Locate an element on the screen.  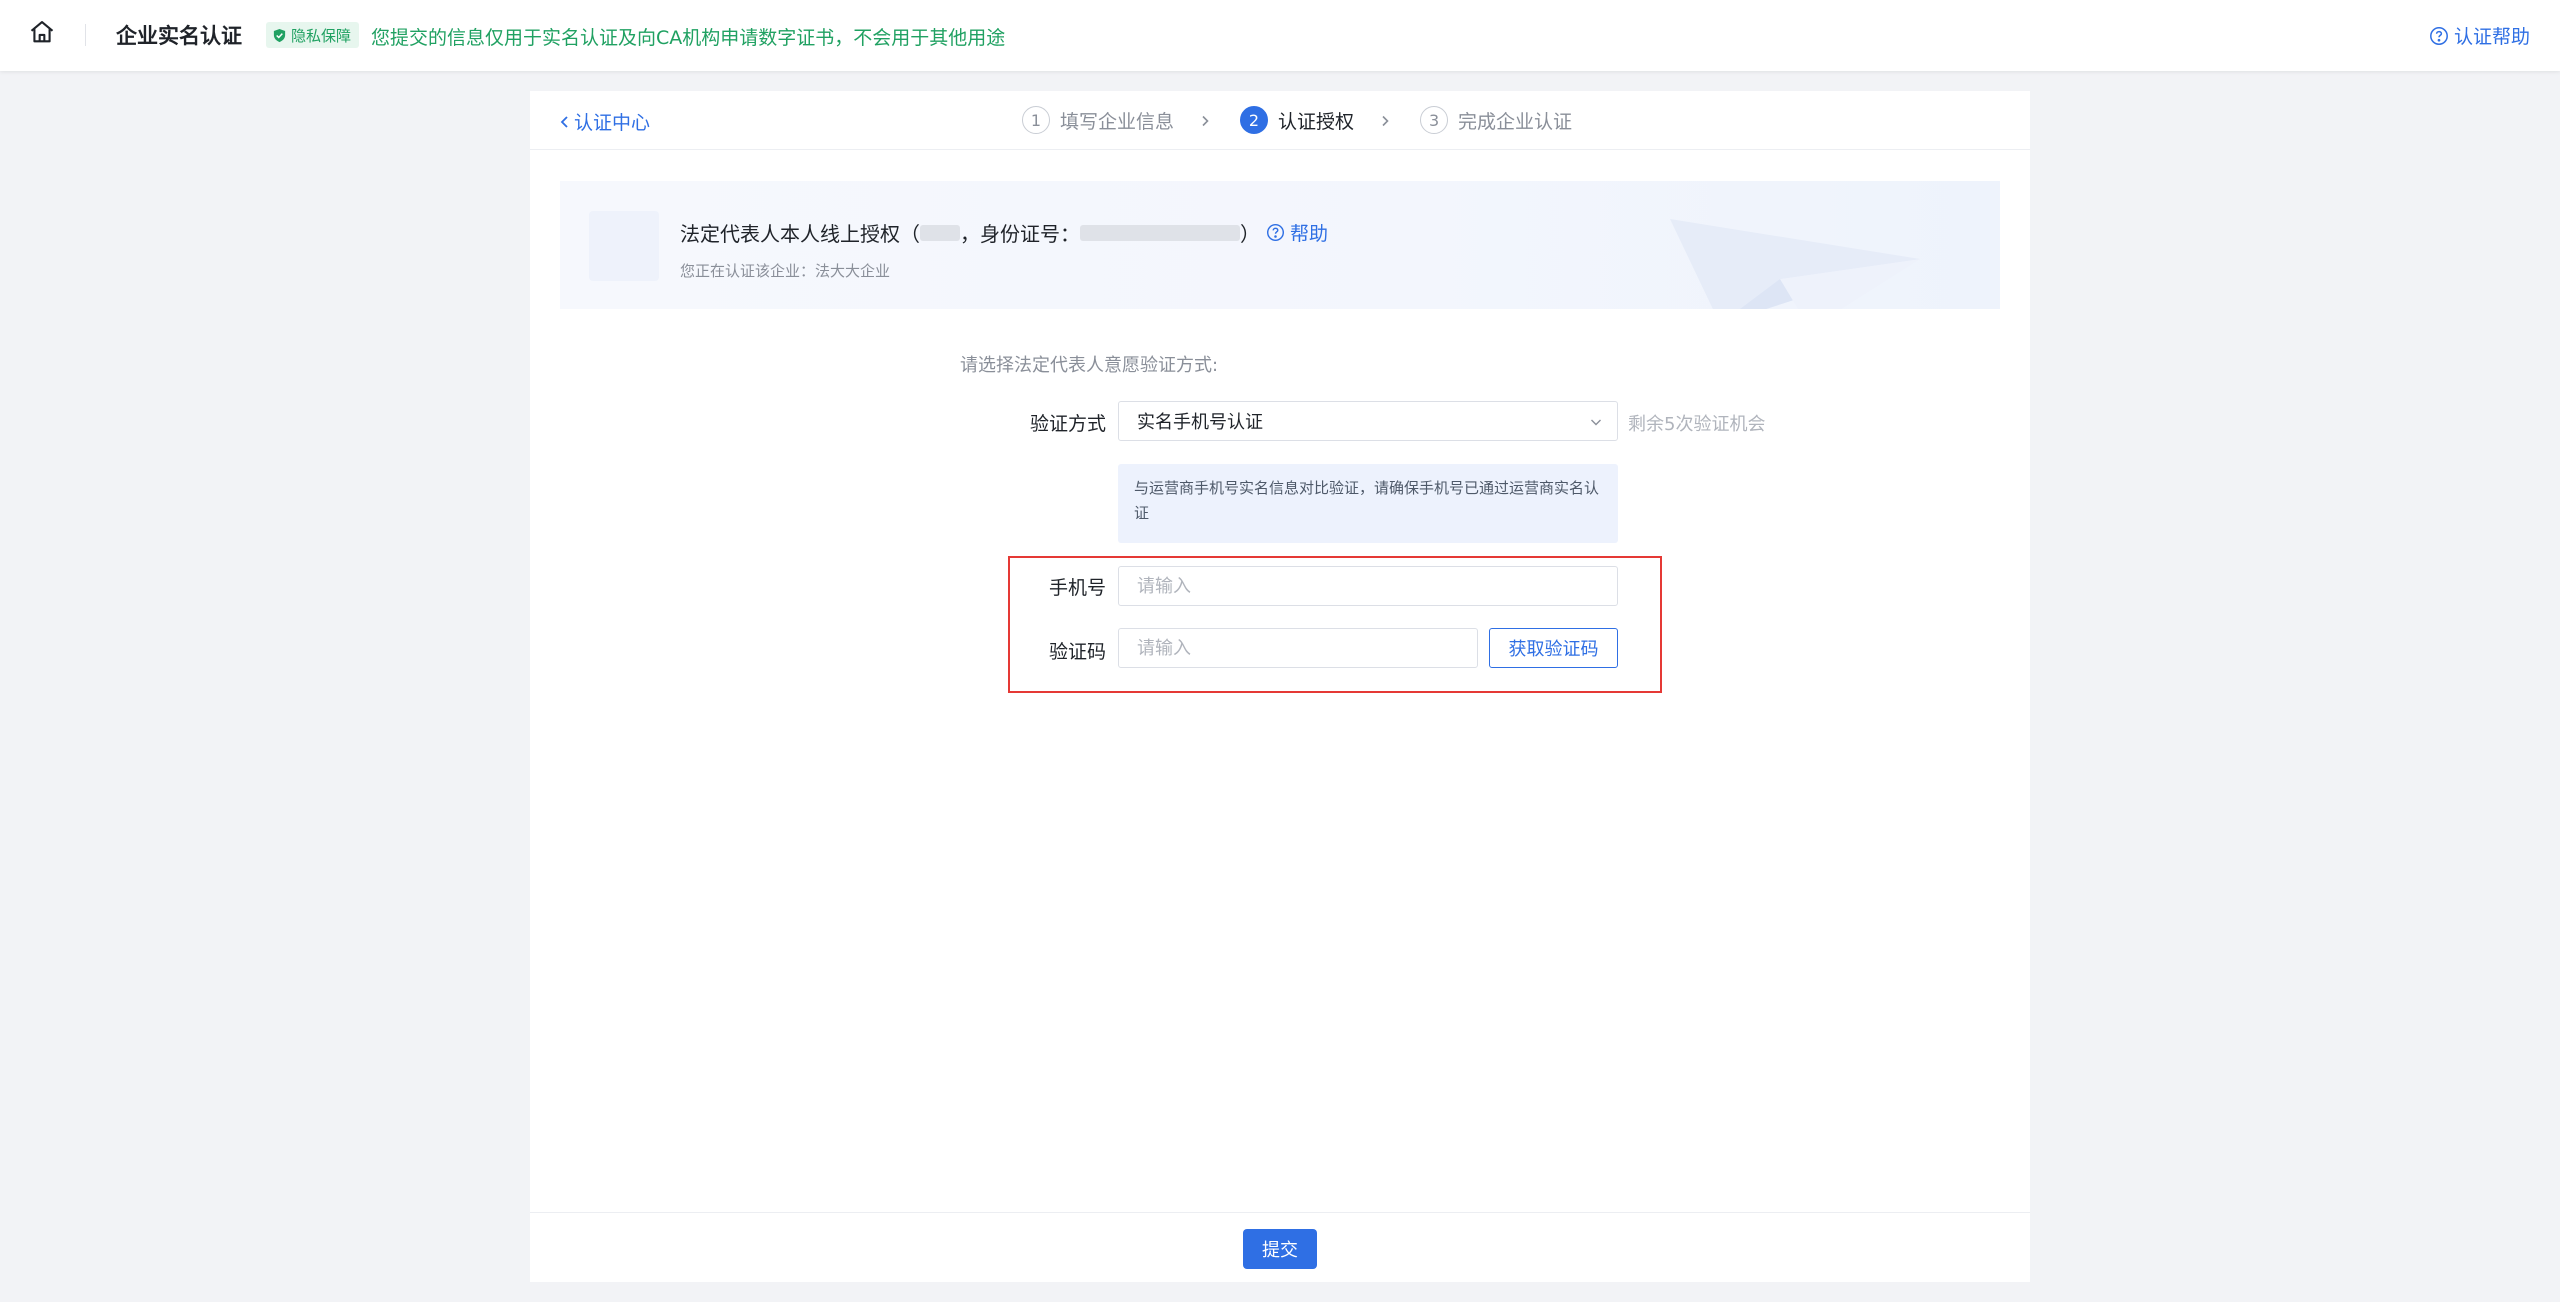
code-label: 验证码 is located at coordinates (1077, 652).